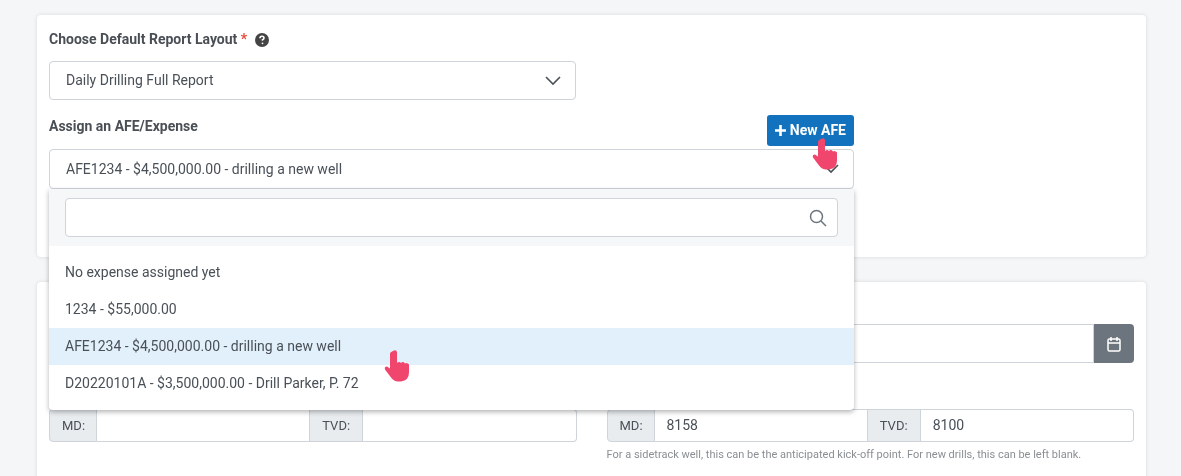  I want to click on help-text: For a sidetrack well, this can be the anticipated kick-off point. For new drills, this can be left blank., so click(844, 455).